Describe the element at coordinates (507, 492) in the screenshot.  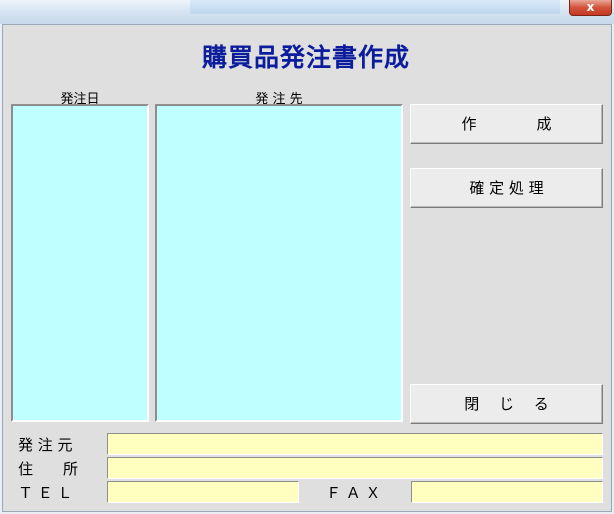
I see `fax-field` at that location.